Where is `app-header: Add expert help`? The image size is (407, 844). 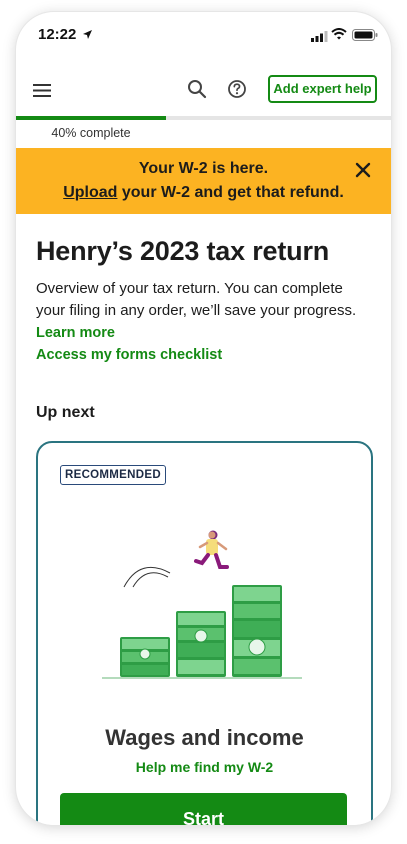
app-header: Add expert help is located at coordinates (203, 92).